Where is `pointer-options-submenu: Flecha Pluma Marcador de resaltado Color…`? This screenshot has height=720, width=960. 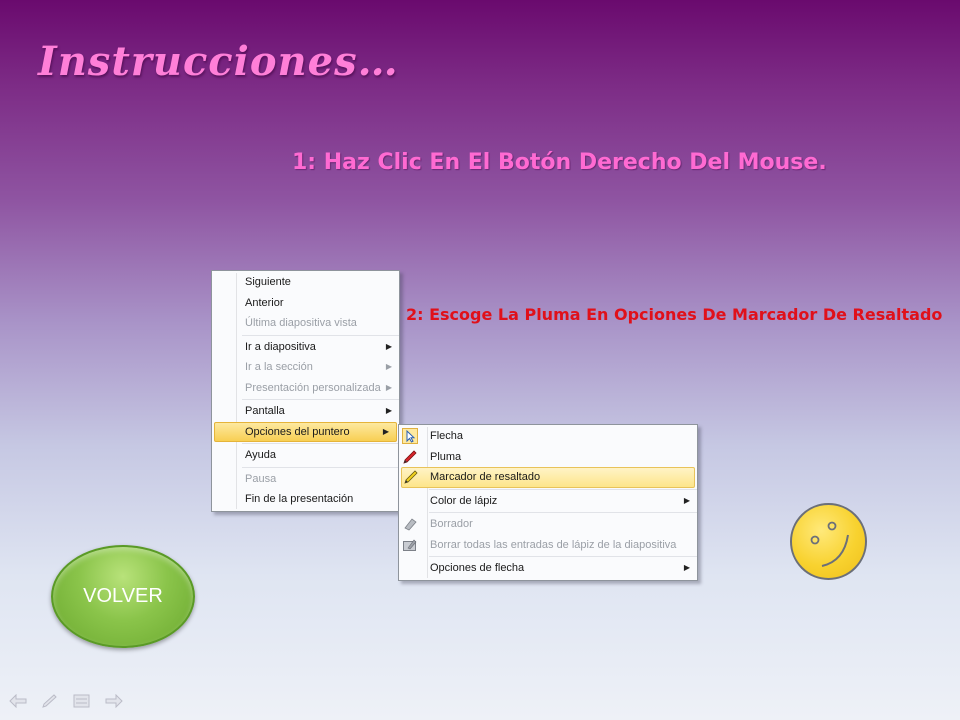 pointer-options-submenu: Flecha Pluma Marcador de resaltado Color… is located at coordinates (548, 502).